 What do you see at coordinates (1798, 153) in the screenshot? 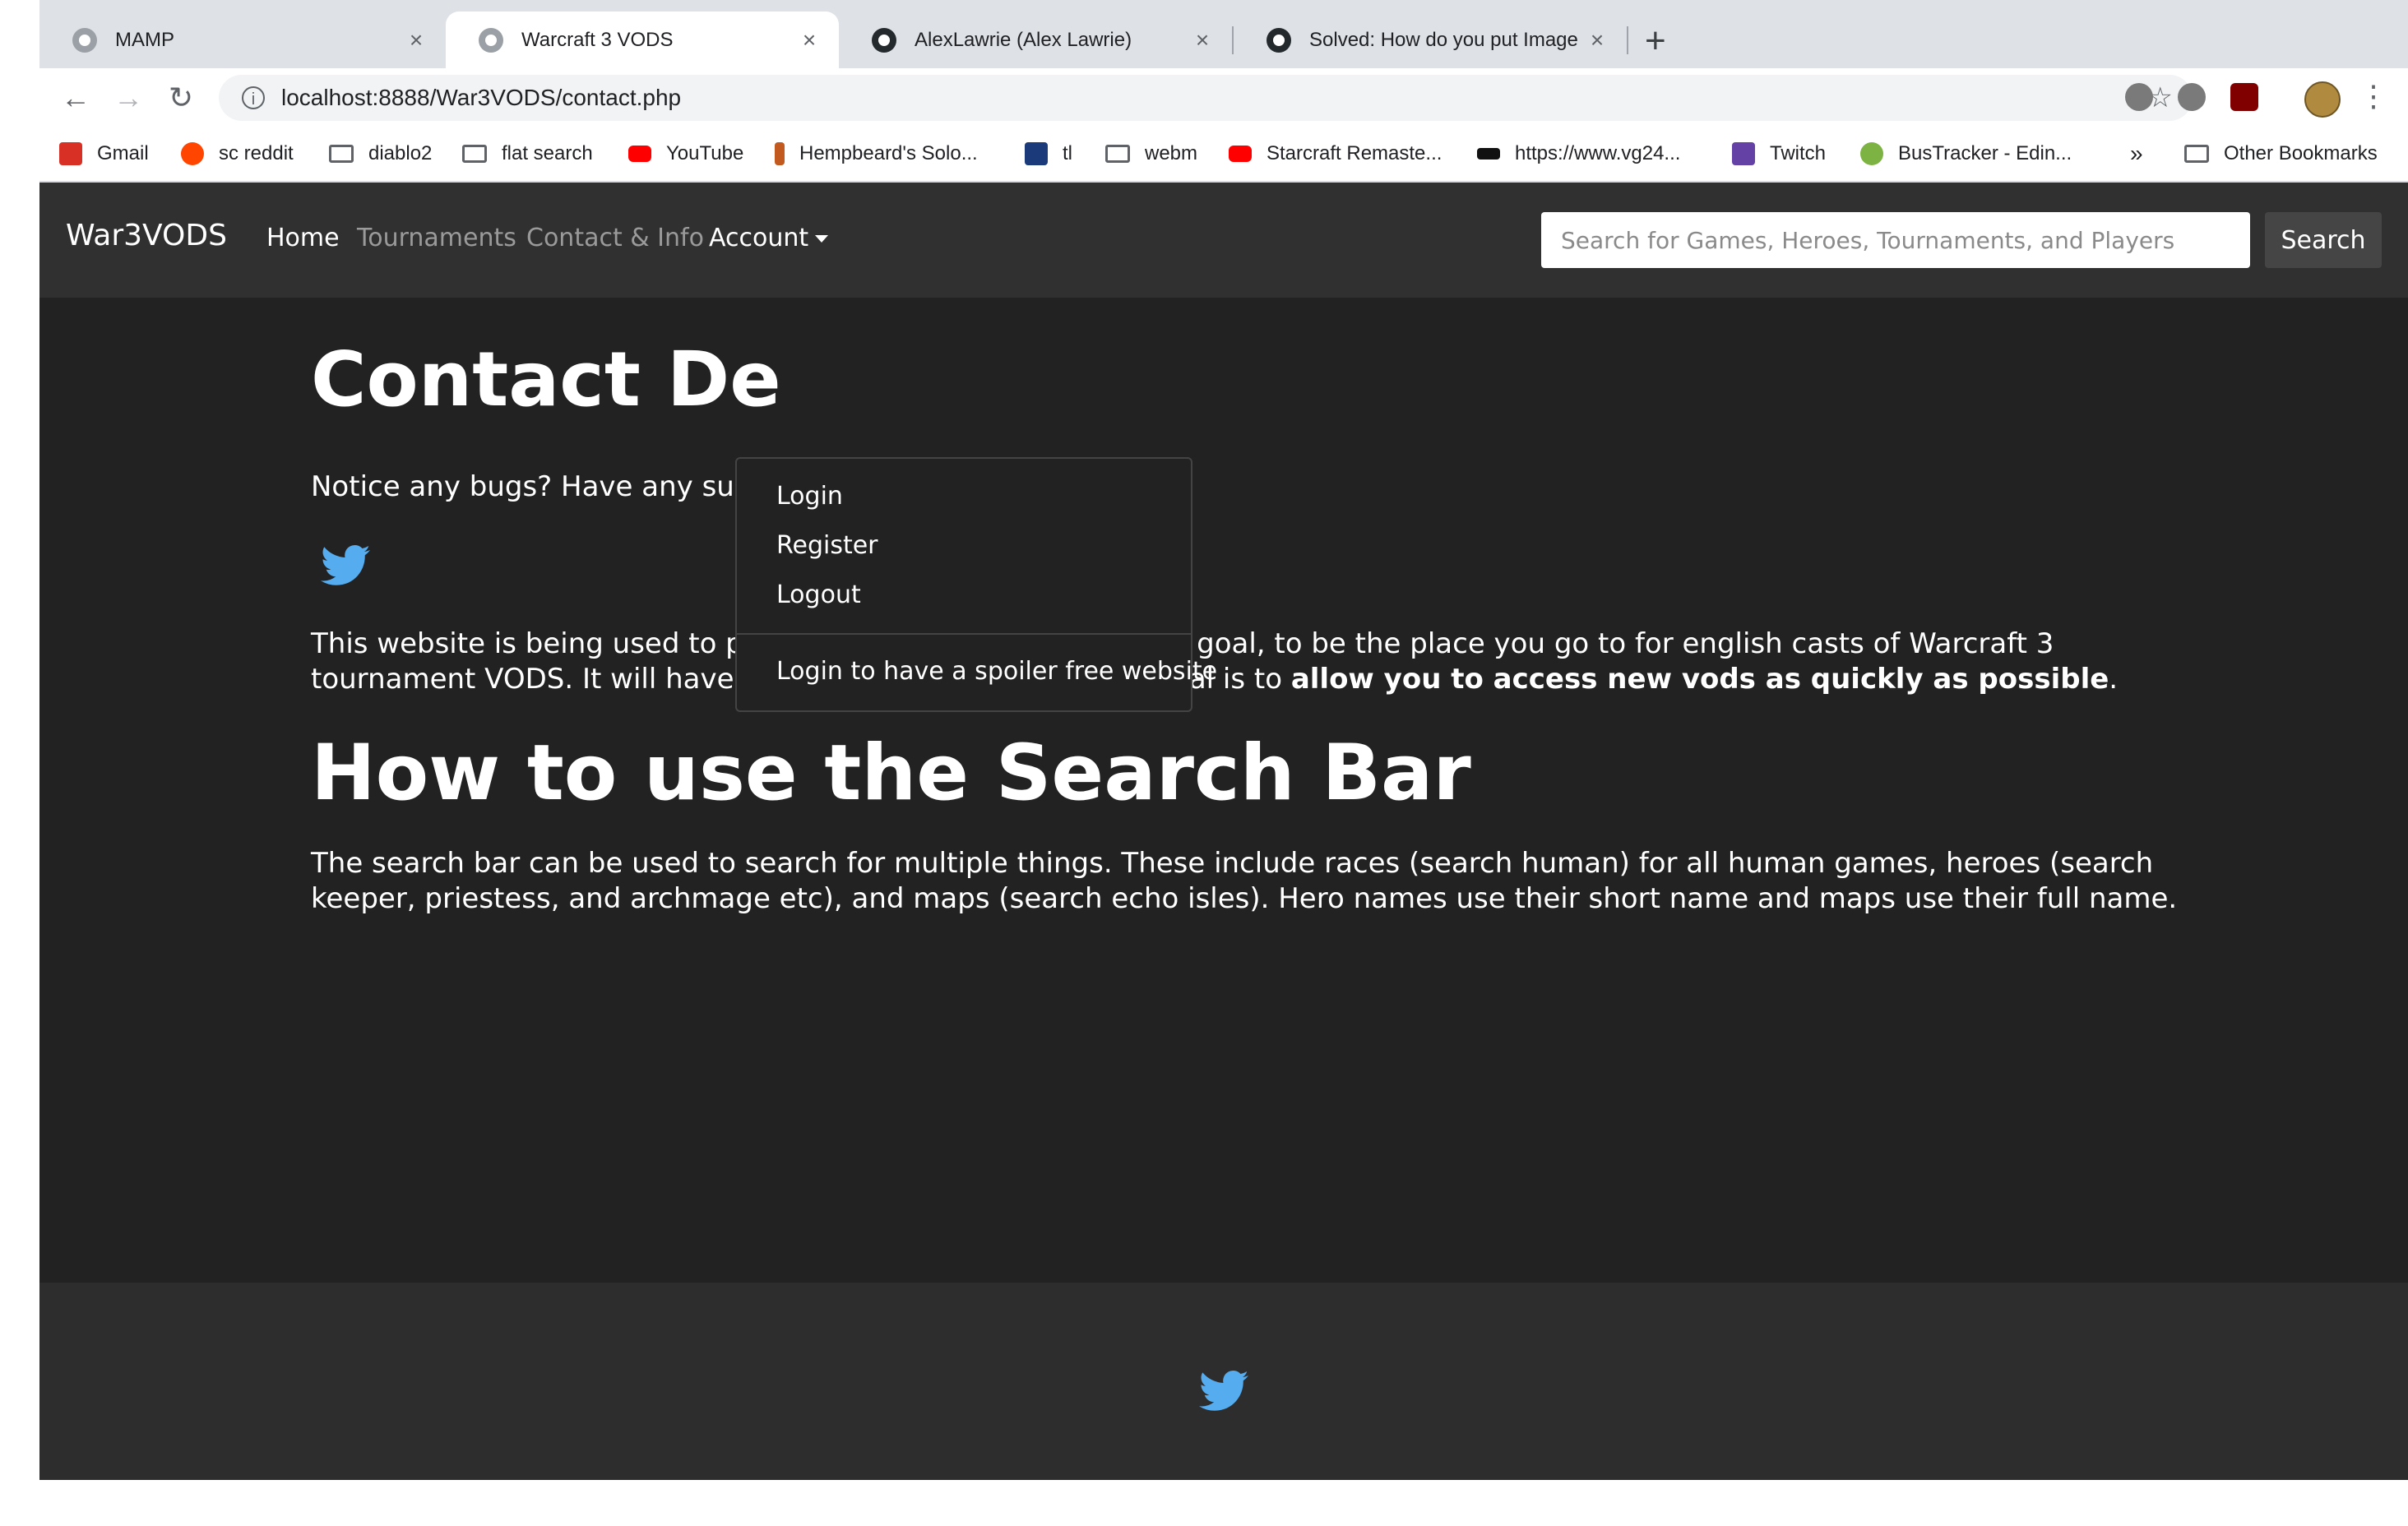
I see `bookmark-label: Twitch` at bounding box center [1798, 153].